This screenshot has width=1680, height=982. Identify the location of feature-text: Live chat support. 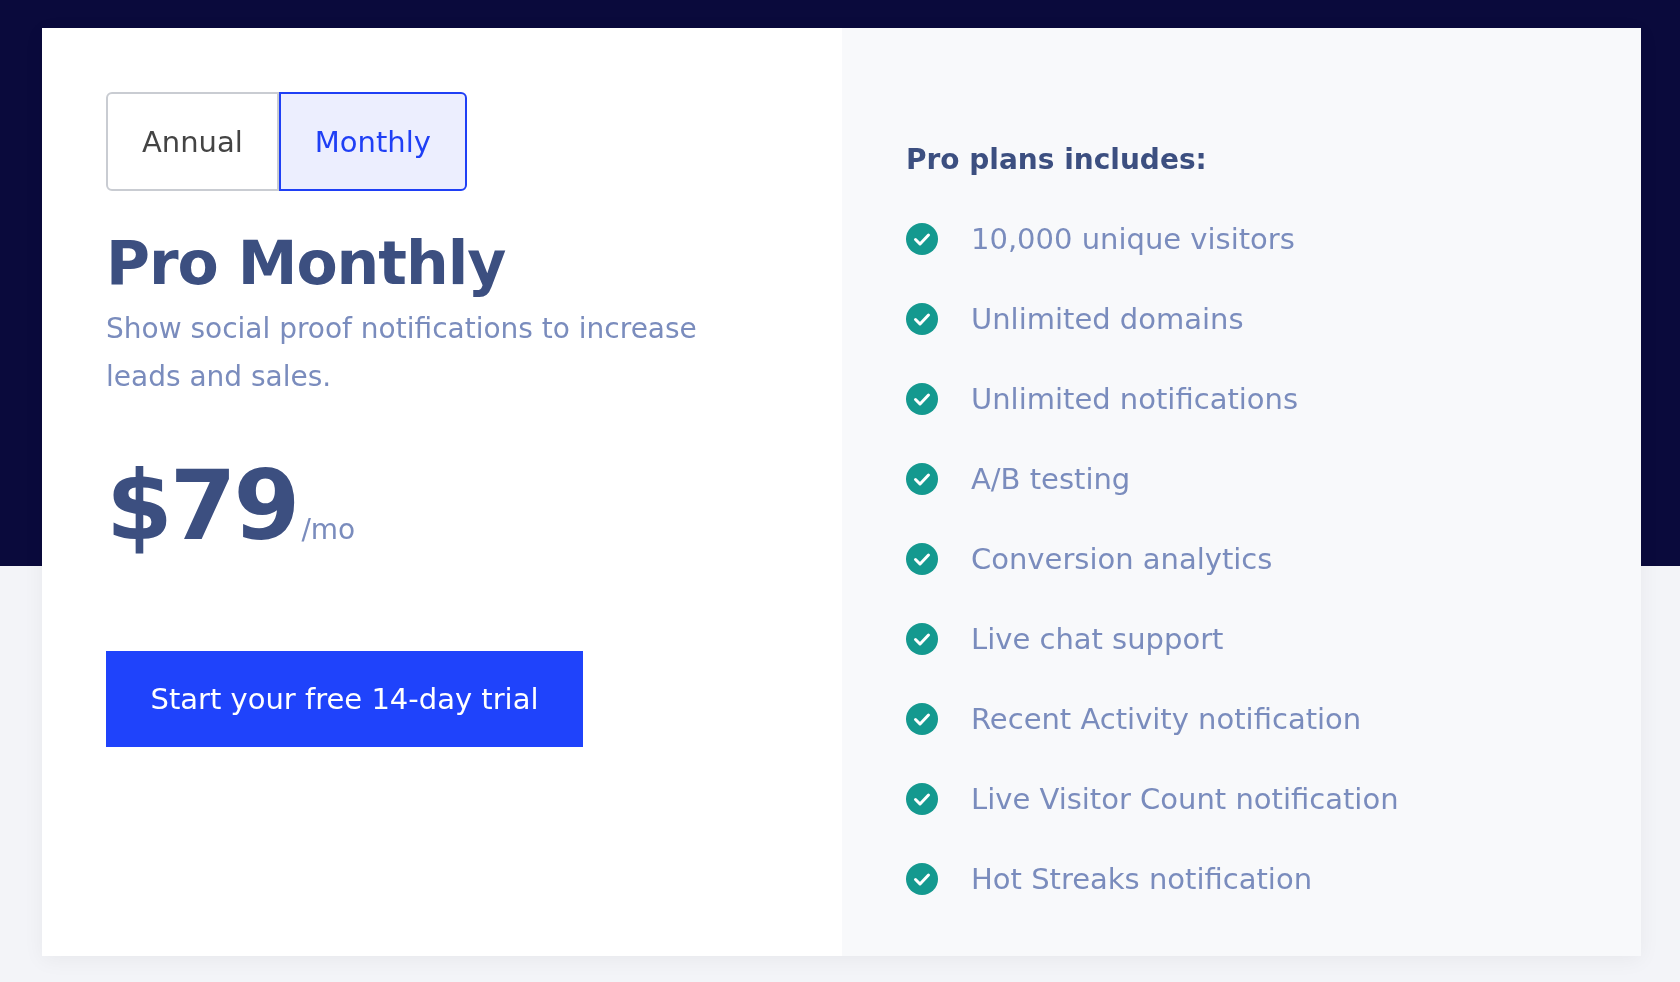
(1097, 639).